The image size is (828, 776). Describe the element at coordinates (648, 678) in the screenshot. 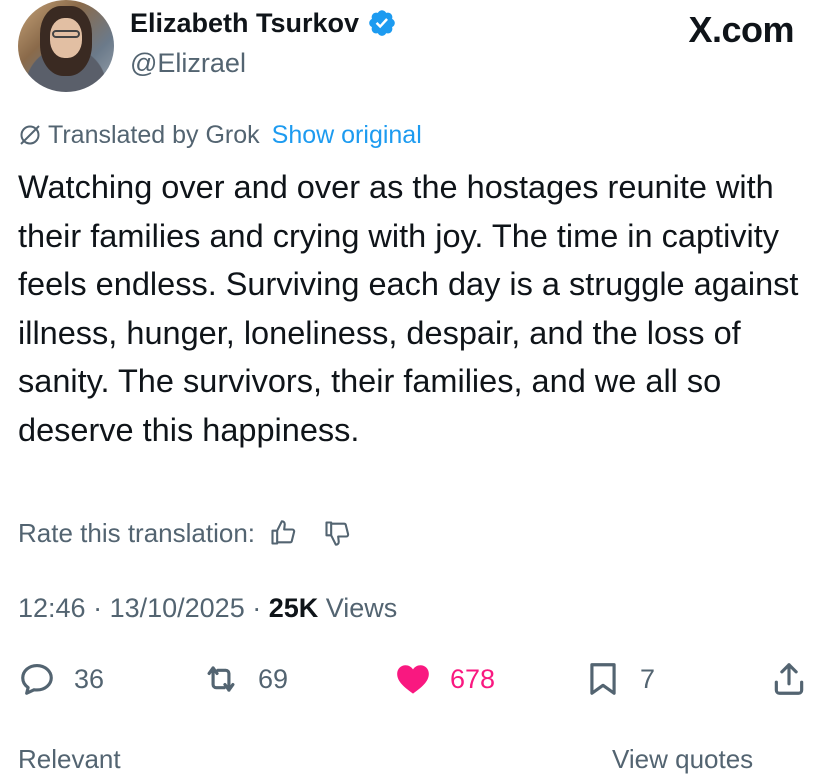

I see `bookmark-count: 7` at that location.